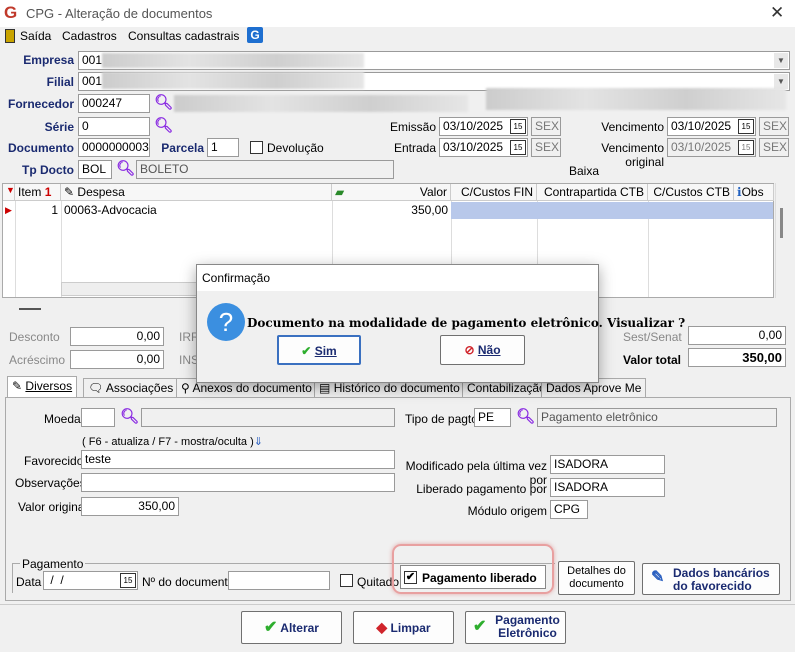 This screenshot has width=795, height=652. I want to click on entrada-label: Entrada, so click(414, 148).